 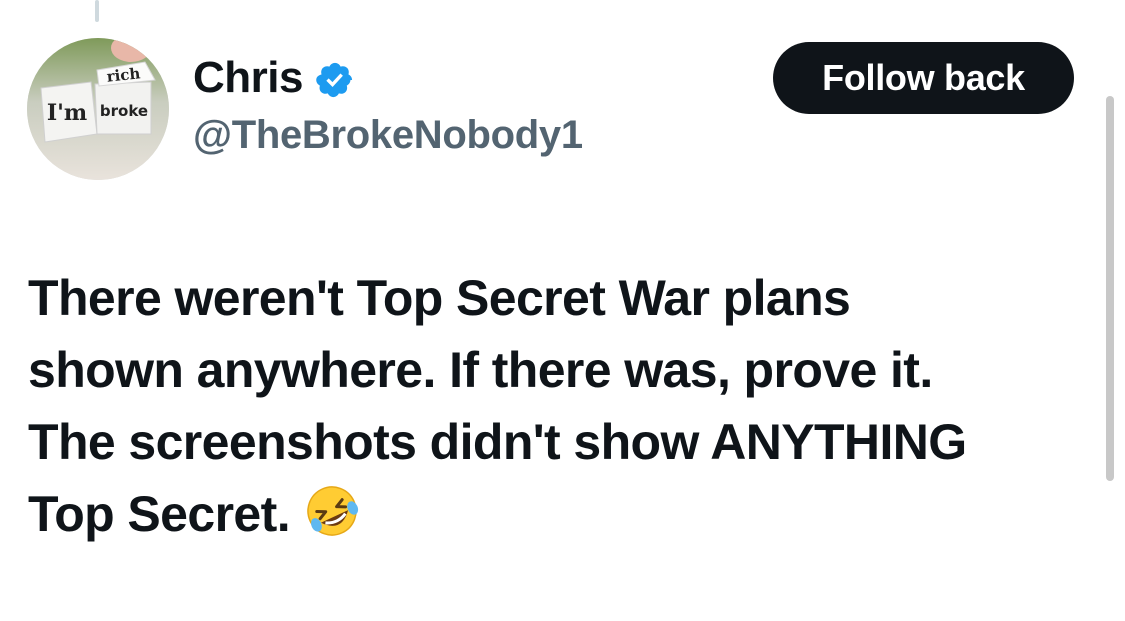 I want to click on post-text-line: The screenshots didn't show ANYTHING, so click(x=497, y=442).